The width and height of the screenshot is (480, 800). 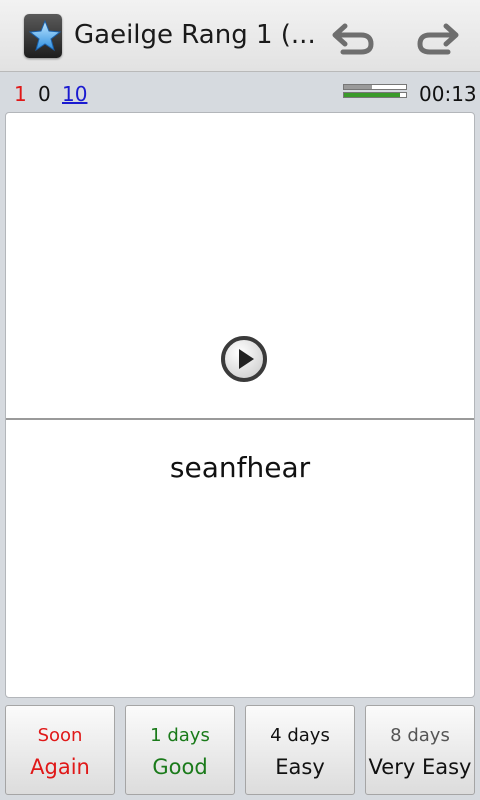 I want to click on deck-progress-bar, so click(x=375, y=95).